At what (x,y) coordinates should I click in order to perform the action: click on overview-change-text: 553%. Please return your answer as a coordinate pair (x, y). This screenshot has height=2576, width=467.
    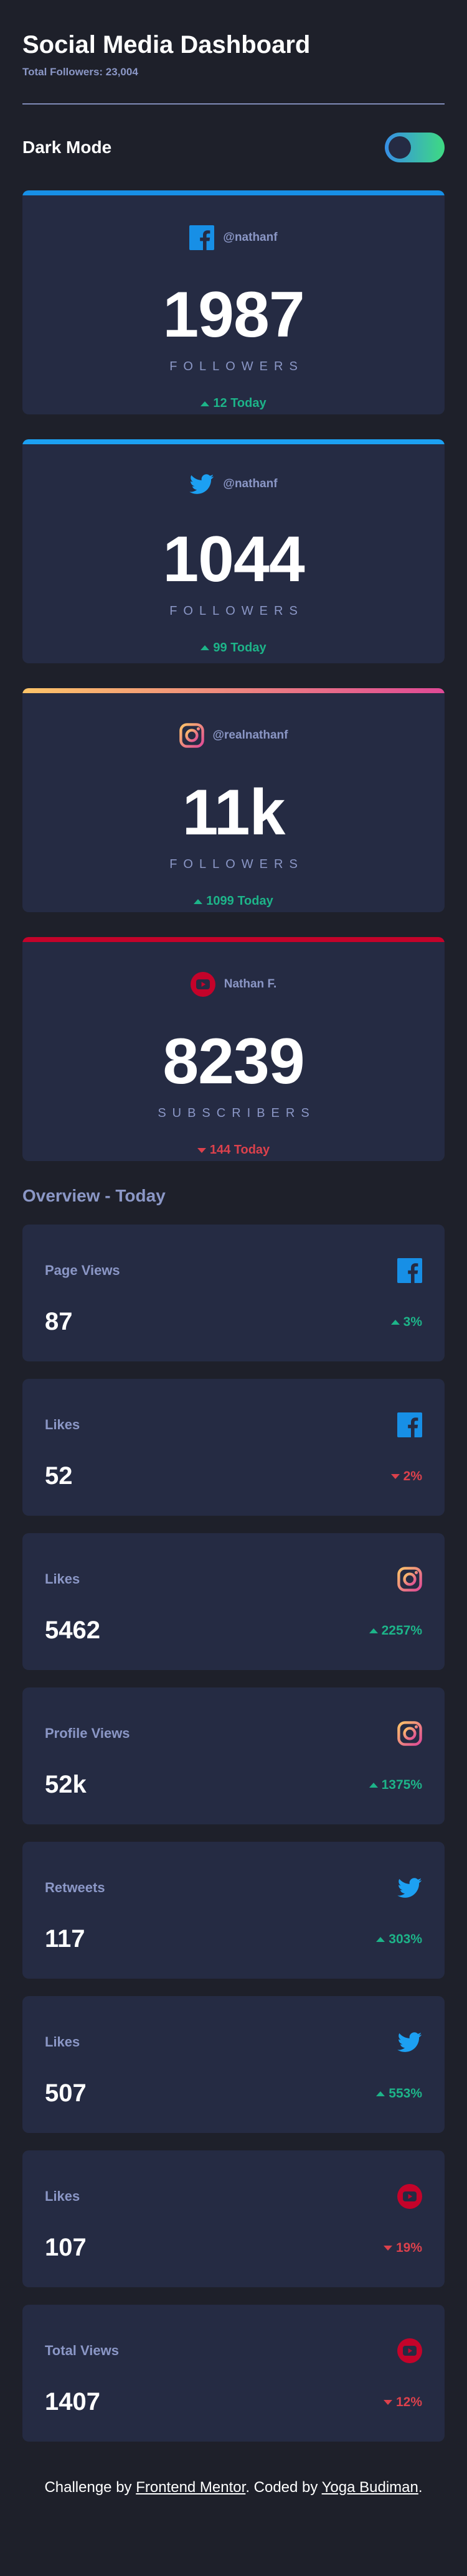
    Looking at the image, I should click on (405, 2093).